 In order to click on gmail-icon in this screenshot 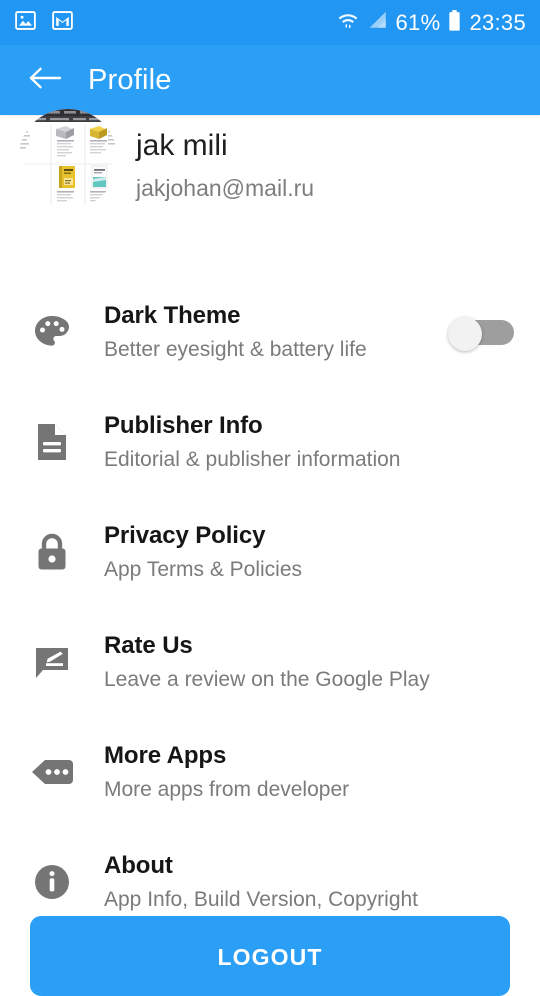, I will do `click(62, 23)`.